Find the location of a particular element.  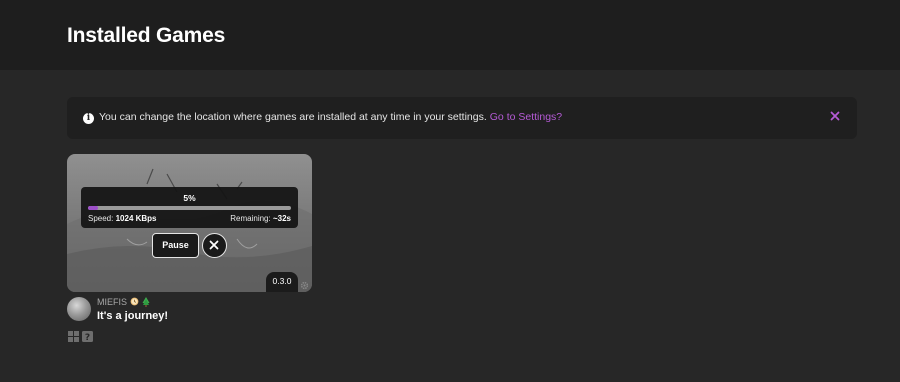

download-progress-panel: 5% Speed: 1024 KBps Remaining: ~32s is located at coordinates (189, 207).